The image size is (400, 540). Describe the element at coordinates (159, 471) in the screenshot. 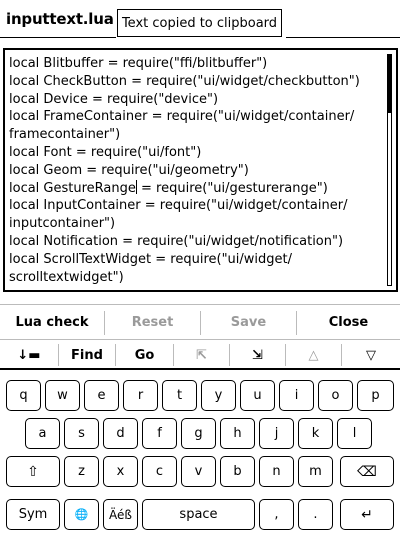

I see `key-c: c` at that location.